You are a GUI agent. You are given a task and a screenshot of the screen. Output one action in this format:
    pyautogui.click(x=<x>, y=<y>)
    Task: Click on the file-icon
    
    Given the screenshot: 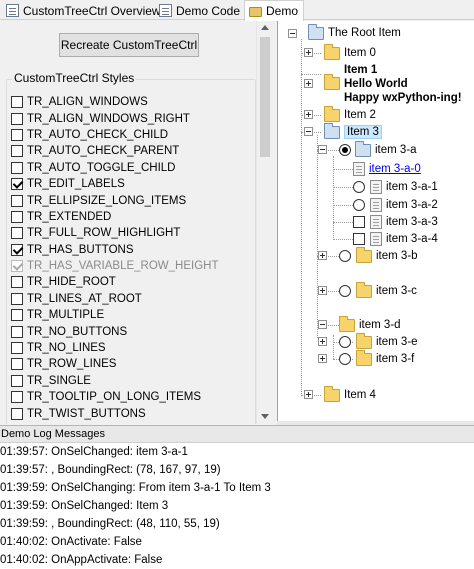 What is the action you would take?
    pyautogui.click(x=359, y=169)
    